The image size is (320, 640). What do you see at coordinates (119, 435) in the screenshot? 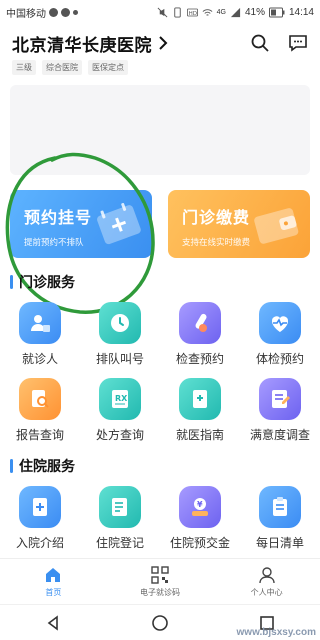
I see `service-label: 处方查询` at bounding box center [119, 435].